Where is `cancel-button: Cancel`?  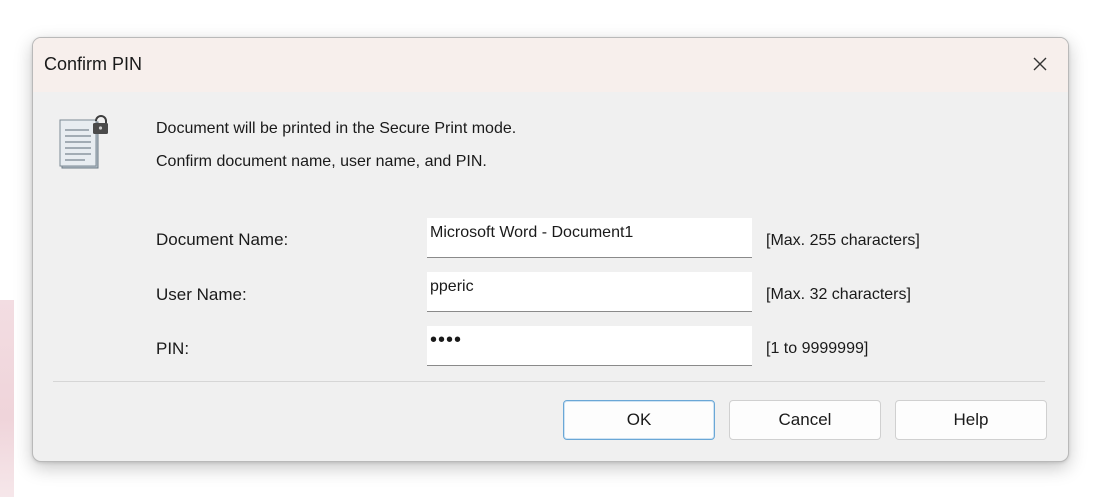 cancel-button: Cancel is located at coordinates (805, 420).